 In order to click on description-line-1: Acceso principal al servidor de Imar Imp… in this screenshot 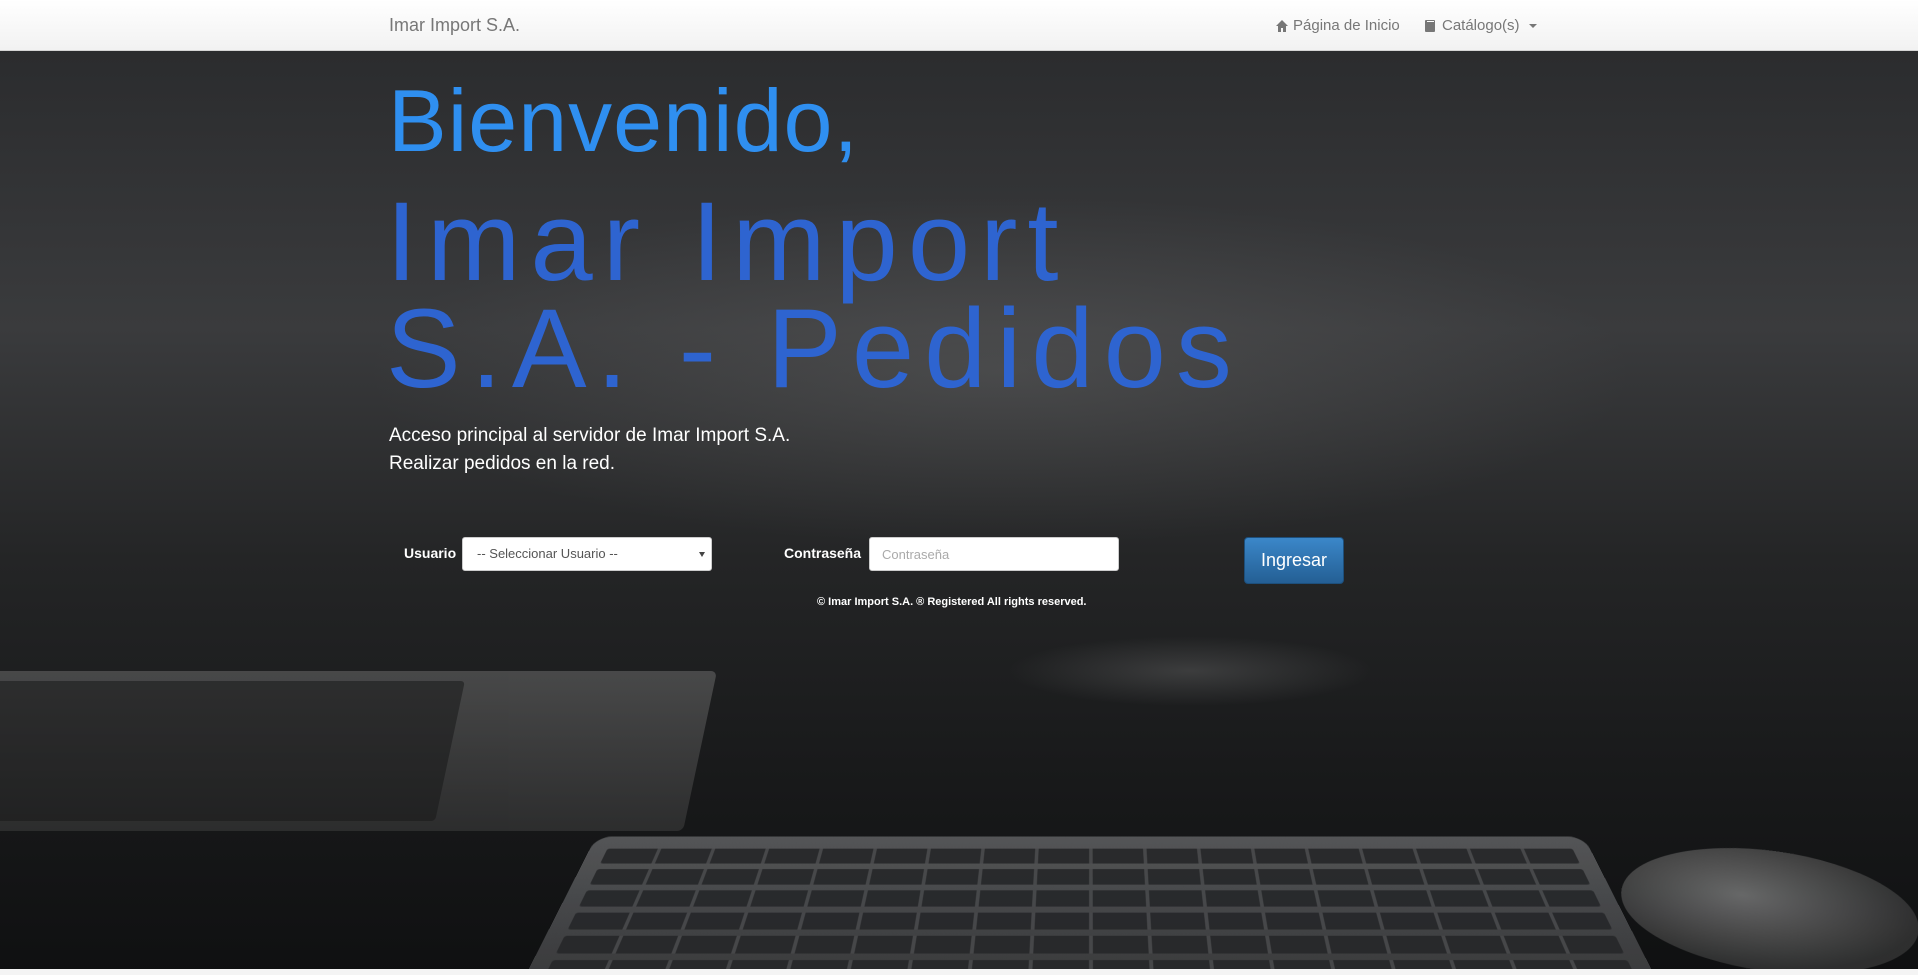, I will do `click(590, 435)`.